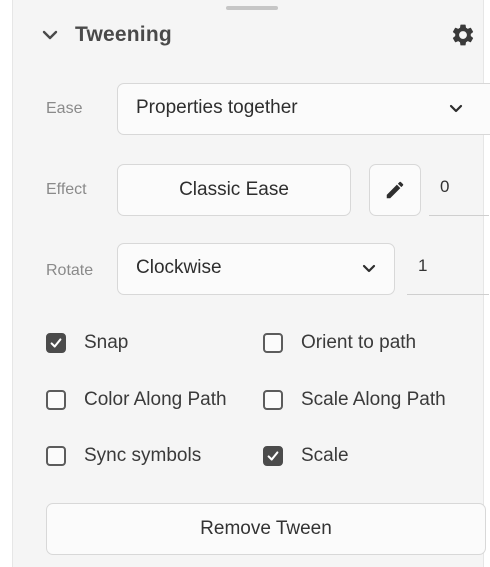  Describe the element at coordinates (143, 455) in the screenshot. I see `sync-symbols-label: Sync symbols` at that location.